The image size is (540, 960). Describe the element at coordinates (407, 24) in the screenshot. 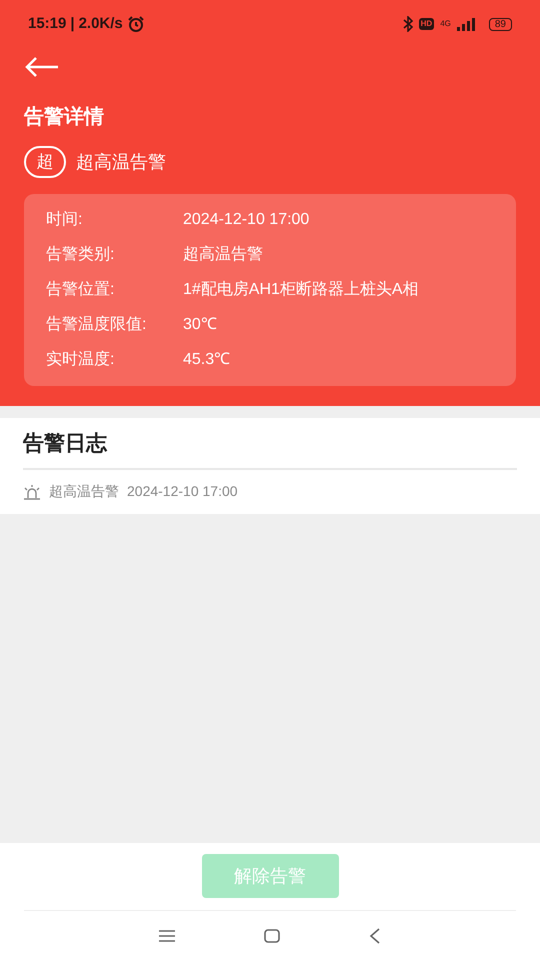

I see `bluetooth-icon` at that location.